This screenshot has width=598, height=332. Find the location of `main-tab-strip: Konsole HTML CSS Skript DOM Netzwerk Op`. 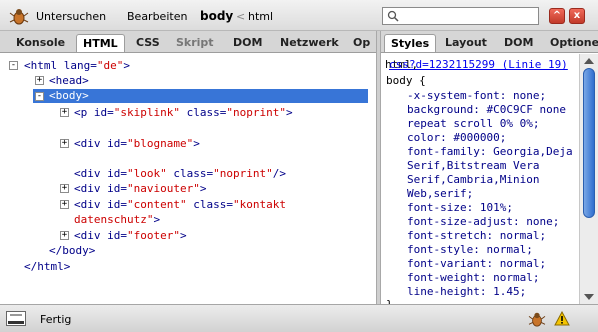

main-tab-strip: Konsole HTML CSS Skript DOM Netzwerk Op is located at coordinates (188, 42).